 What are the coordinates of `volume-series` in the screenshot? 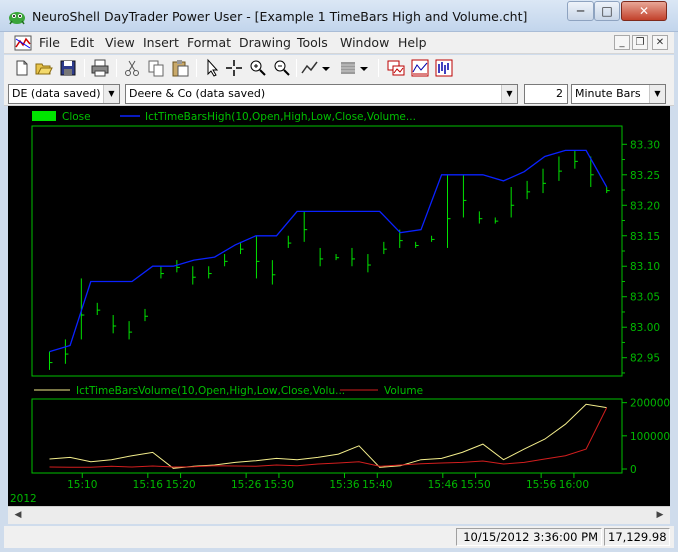 It's located at (328, 437).